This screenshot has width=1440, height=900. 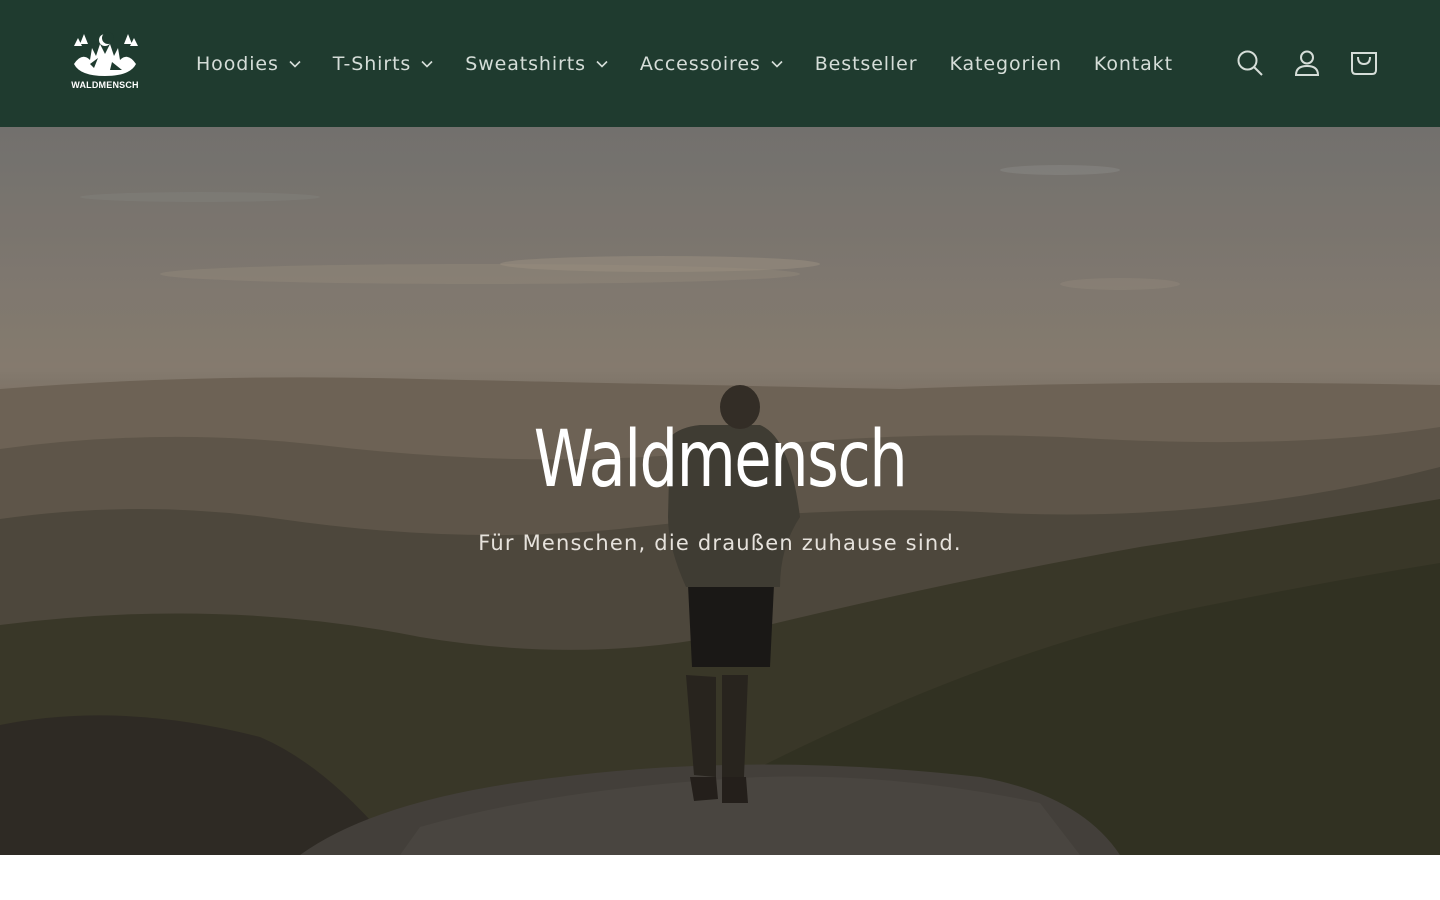 I want to click on nav-item-label: Bestseller, so click(x=866, y=63).